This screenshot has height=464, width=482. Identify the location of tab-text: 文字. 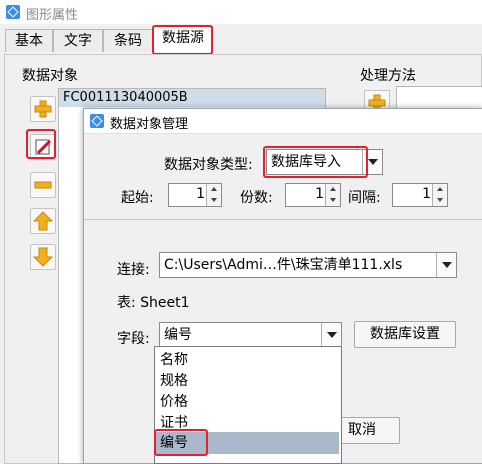
(78, 40).